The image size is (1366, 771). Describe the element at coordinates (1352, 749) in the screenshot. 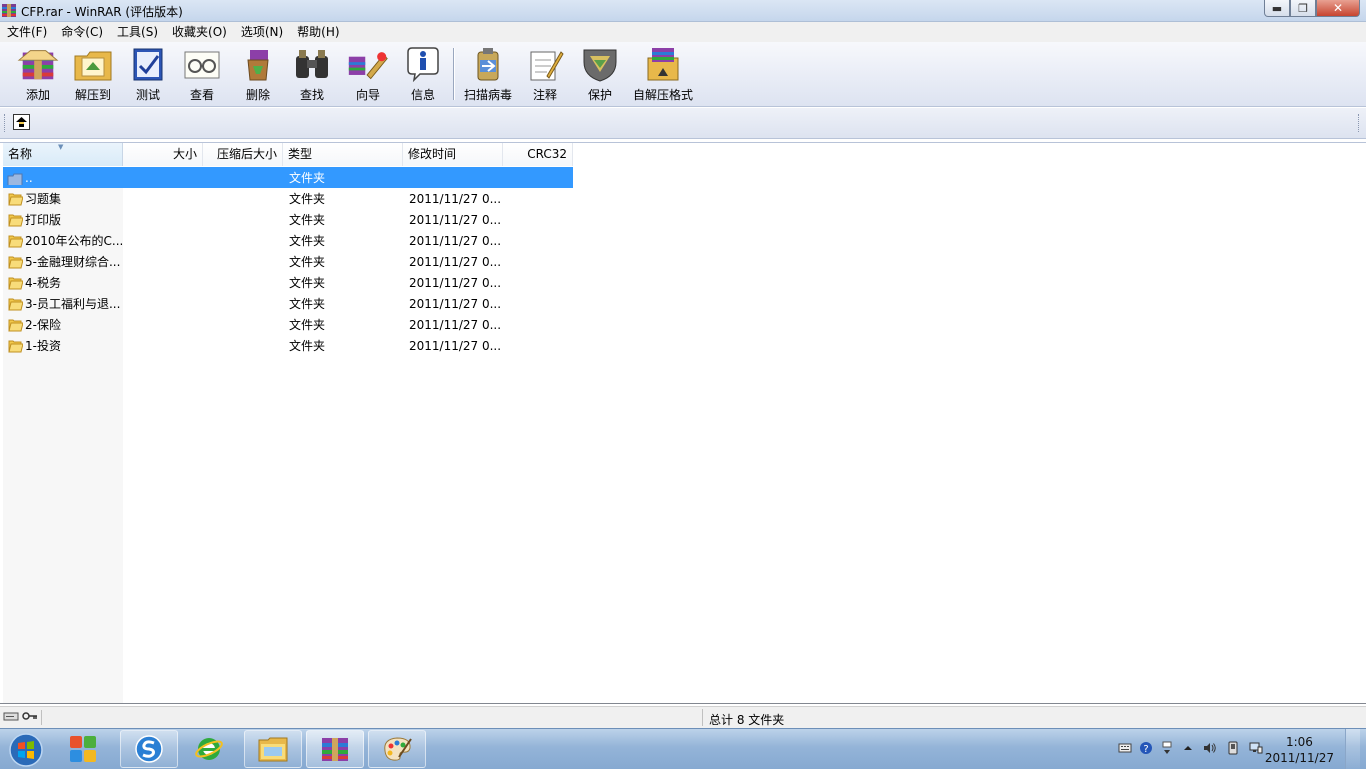

I see `show-desktop-button` at that location.